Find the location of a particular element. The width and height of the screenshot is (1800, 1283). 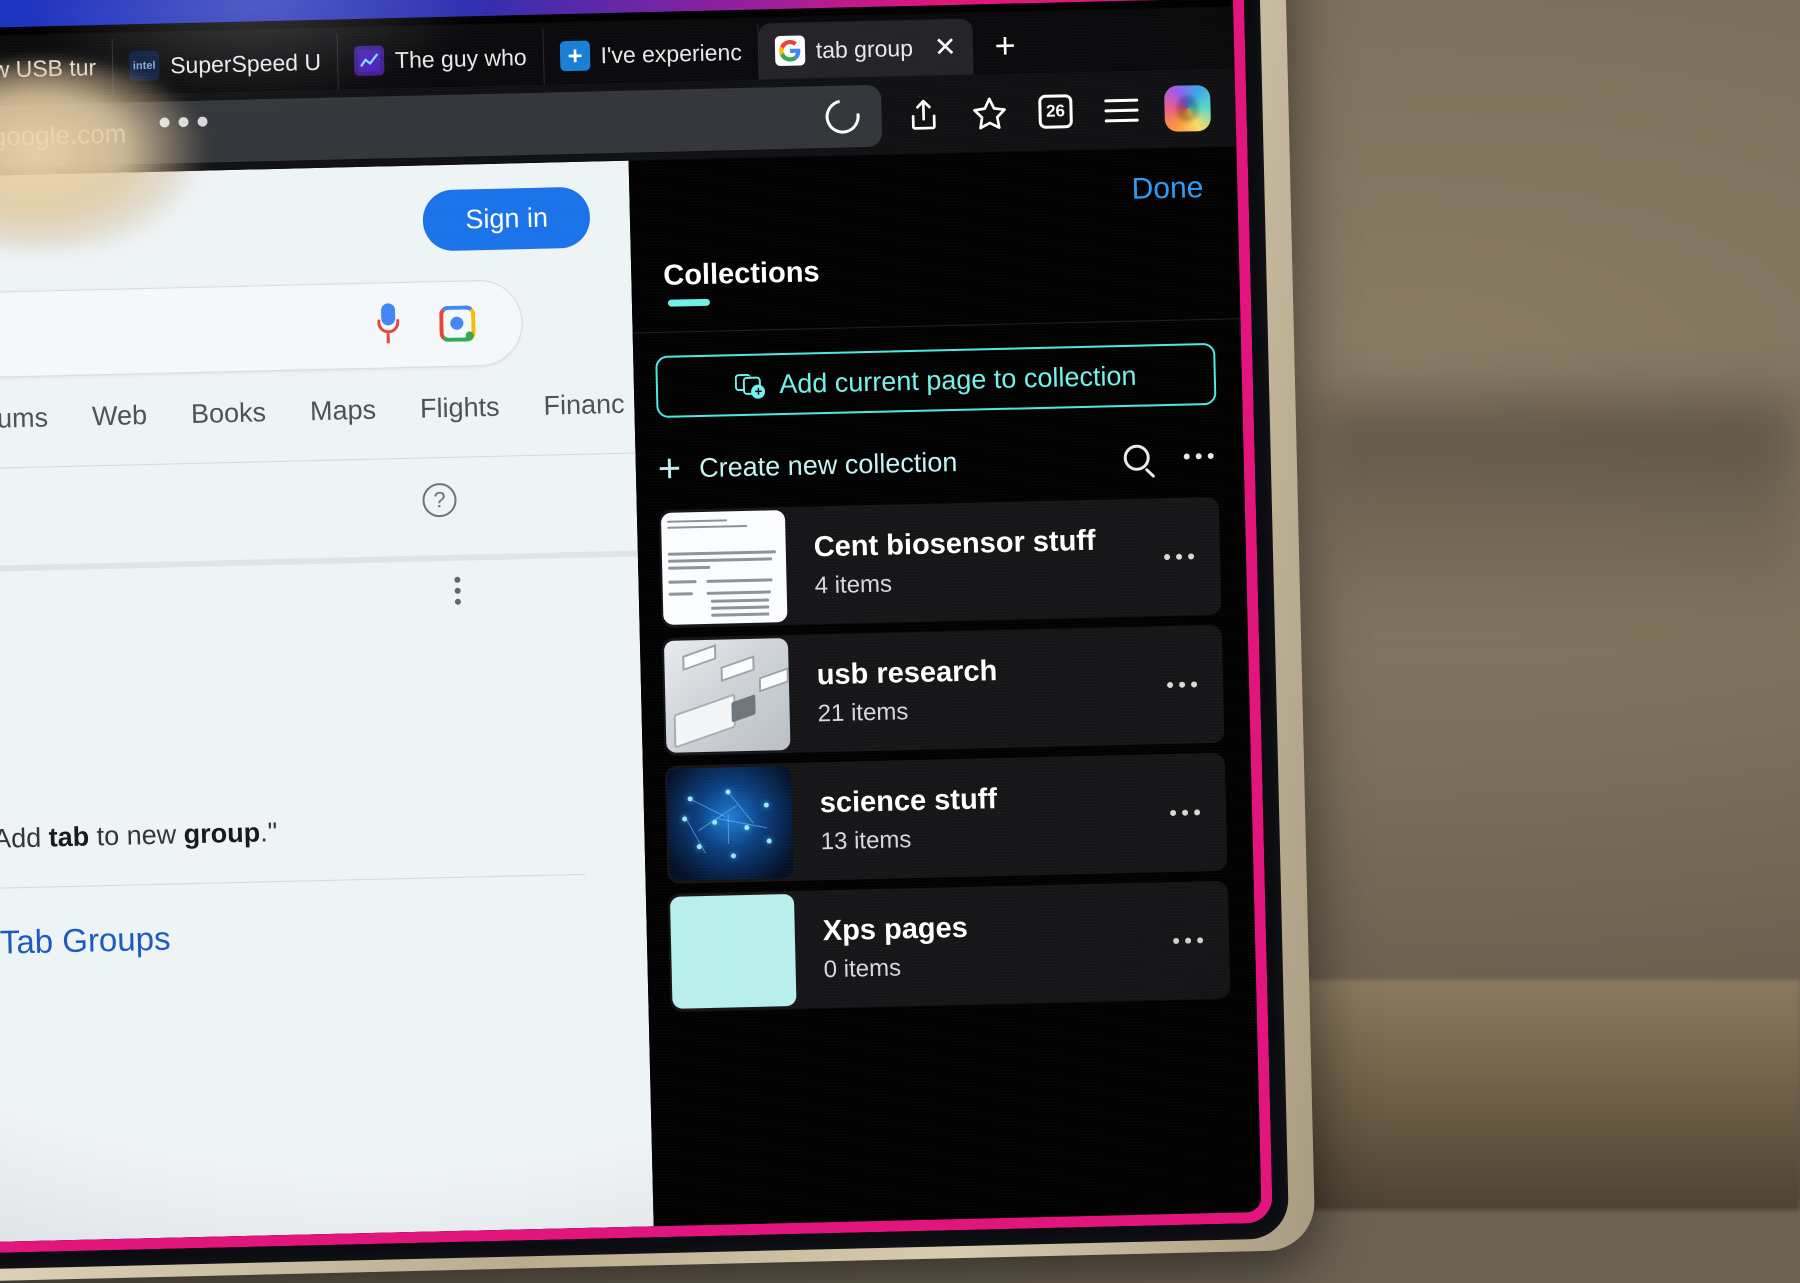

search-result-snippet: g and selecting "Add tab to new group." is located at coordinates (139, 838).